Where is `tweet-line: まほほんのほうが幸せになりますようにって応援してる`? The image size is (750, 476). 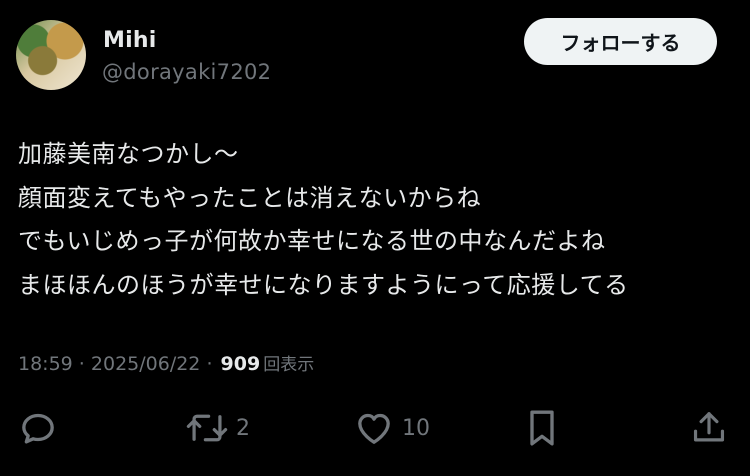 tweet-line: まほほんのほうが幸せになりますようにって応援してる is located at coordinates (323, 284).